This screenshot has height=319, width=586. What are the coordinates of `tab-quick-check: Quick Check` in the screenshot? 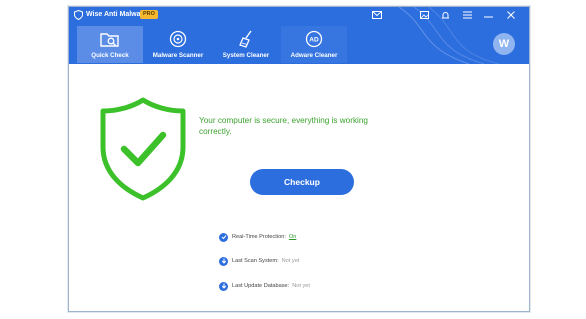 It's located at (110, 44).